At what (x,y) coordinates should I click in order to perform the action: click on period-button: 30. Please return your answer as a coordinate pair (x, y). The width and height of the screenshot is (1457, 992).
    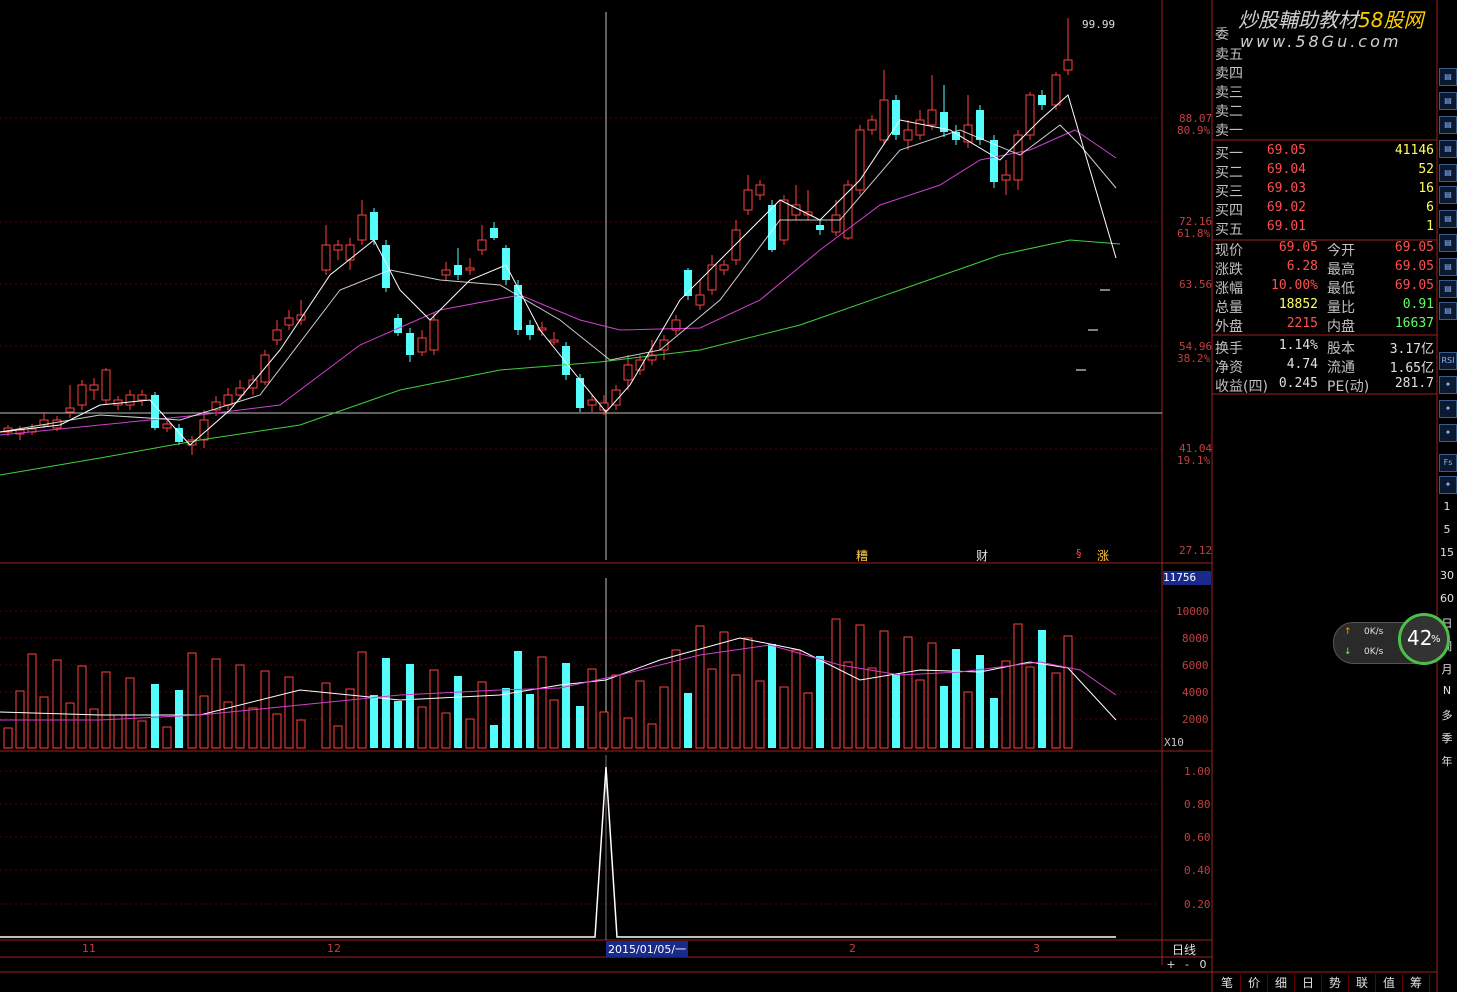
    Looking at the image, I should click on (1447, 575).